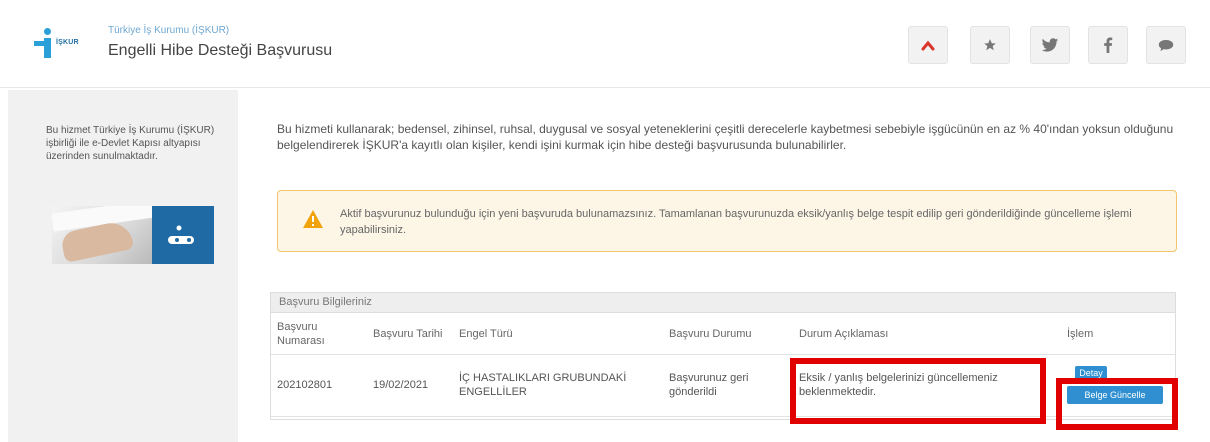 The image size is (1210, 442). Describe the element at coordinates (918, 391) in the screenshot. I see `highlight-box-description` at that location.